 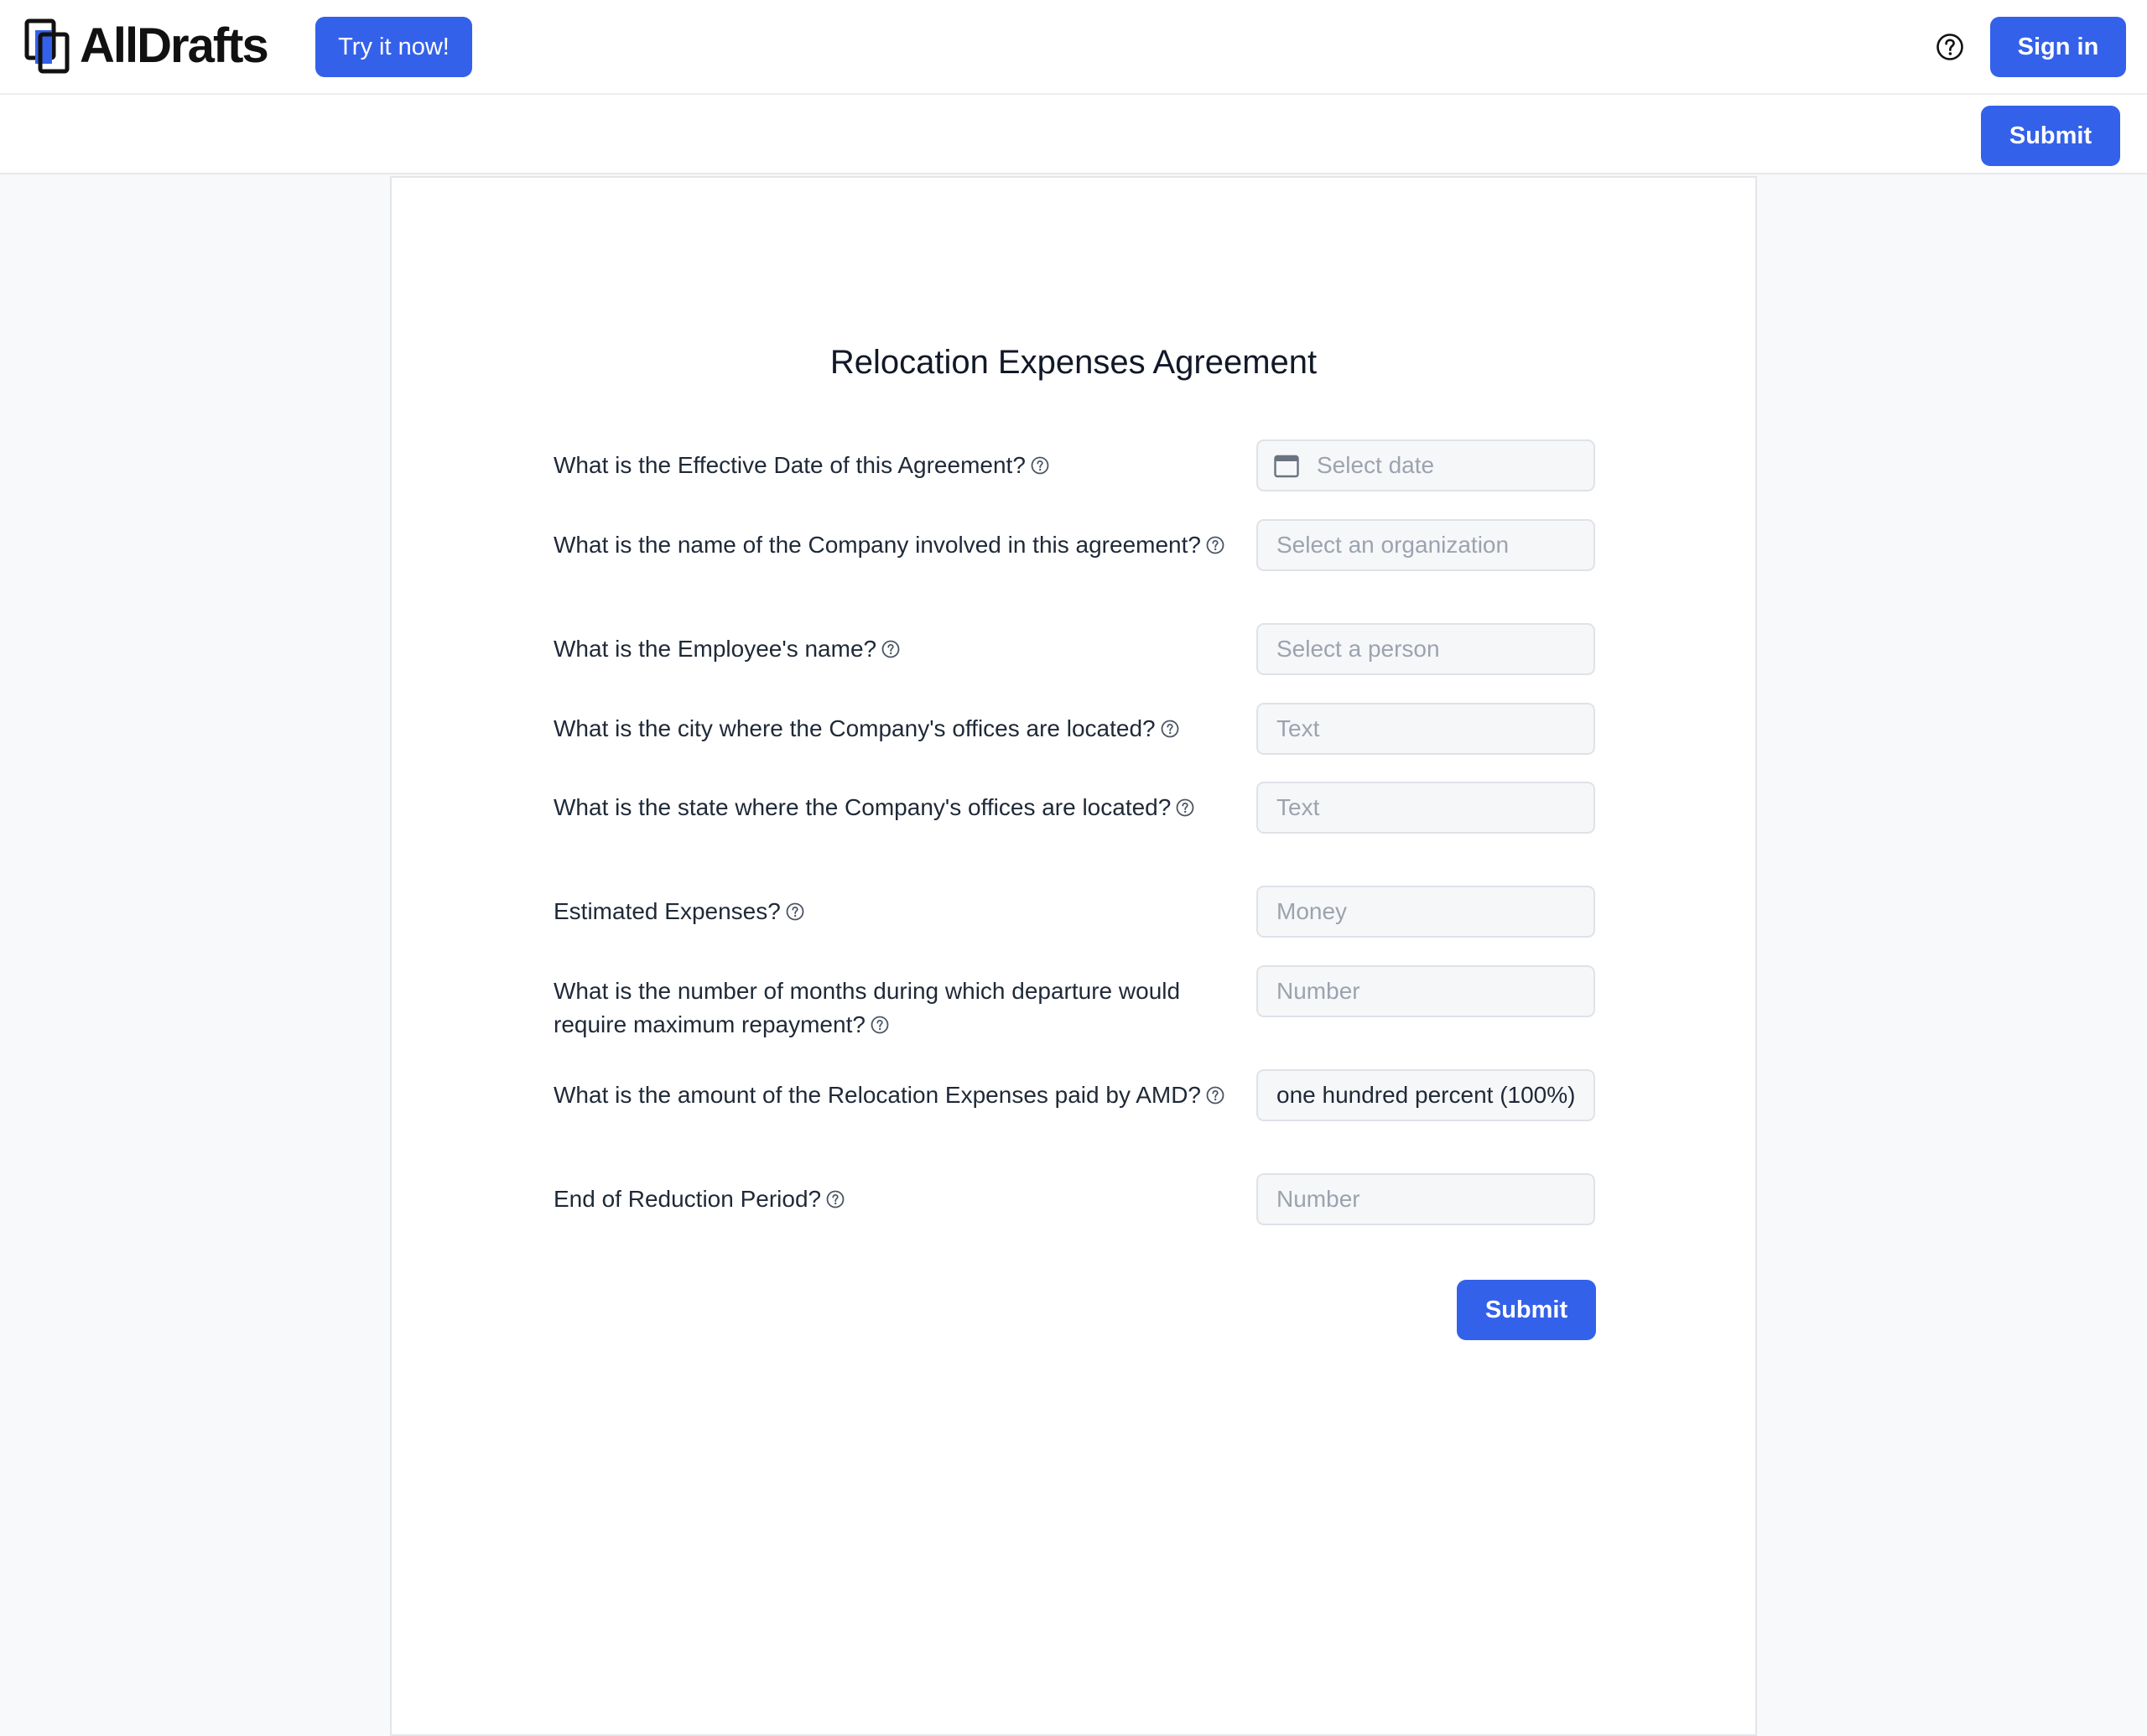 I want to click on company-organization-select, so click(x=1425, y=545).